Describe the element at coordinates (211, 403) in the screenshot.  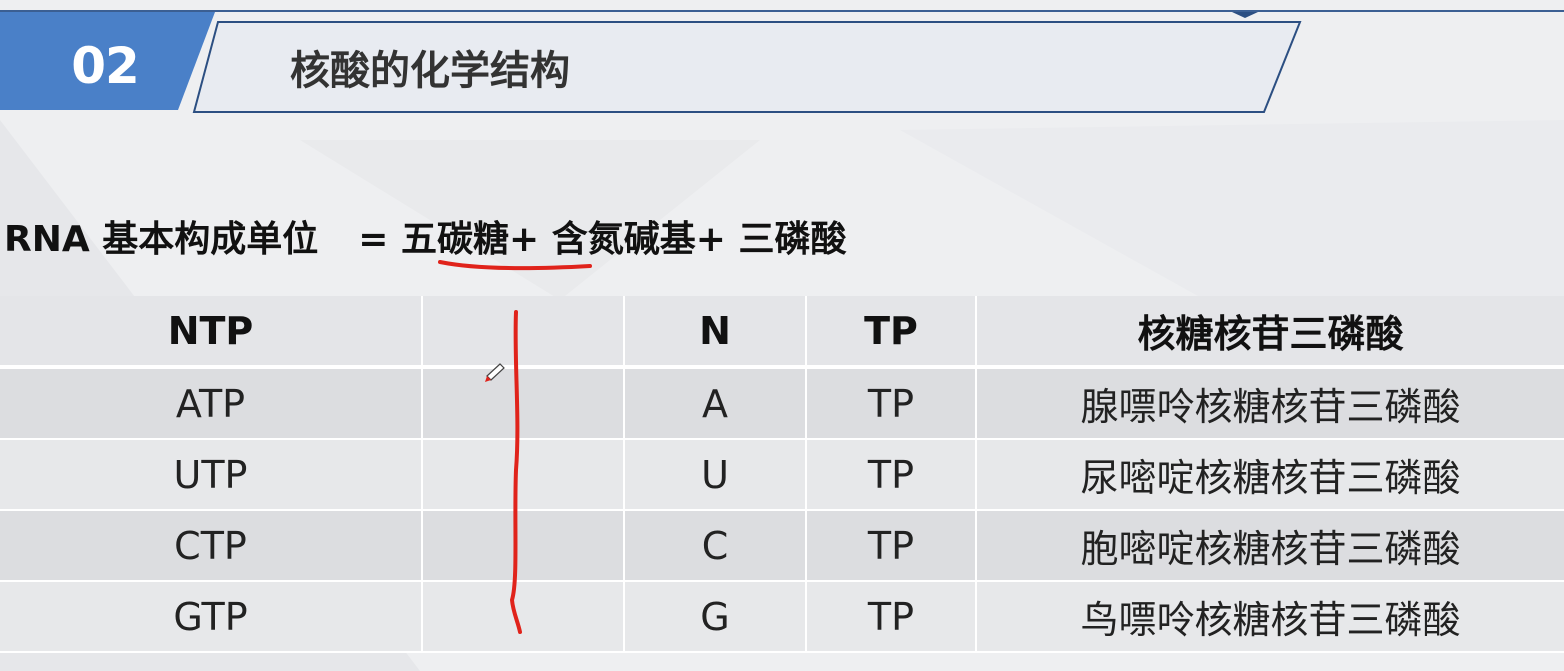
I see `cell-ntp: ATP` at that location.